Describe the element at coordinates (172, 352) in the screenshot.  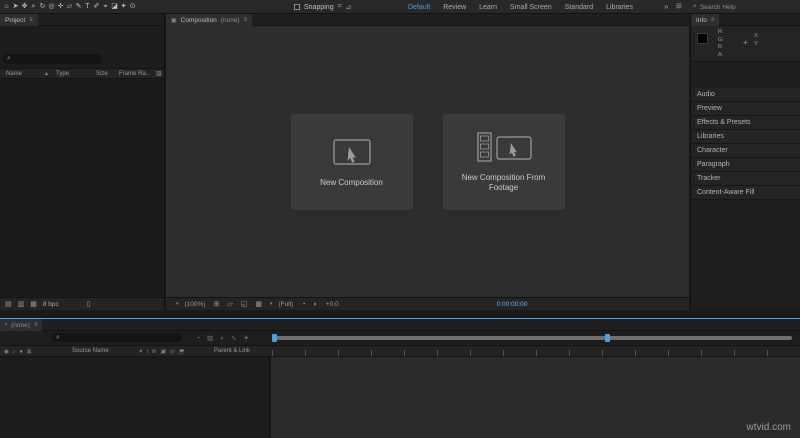
I see `motion-blur-switch-icon: ◎` at that location.